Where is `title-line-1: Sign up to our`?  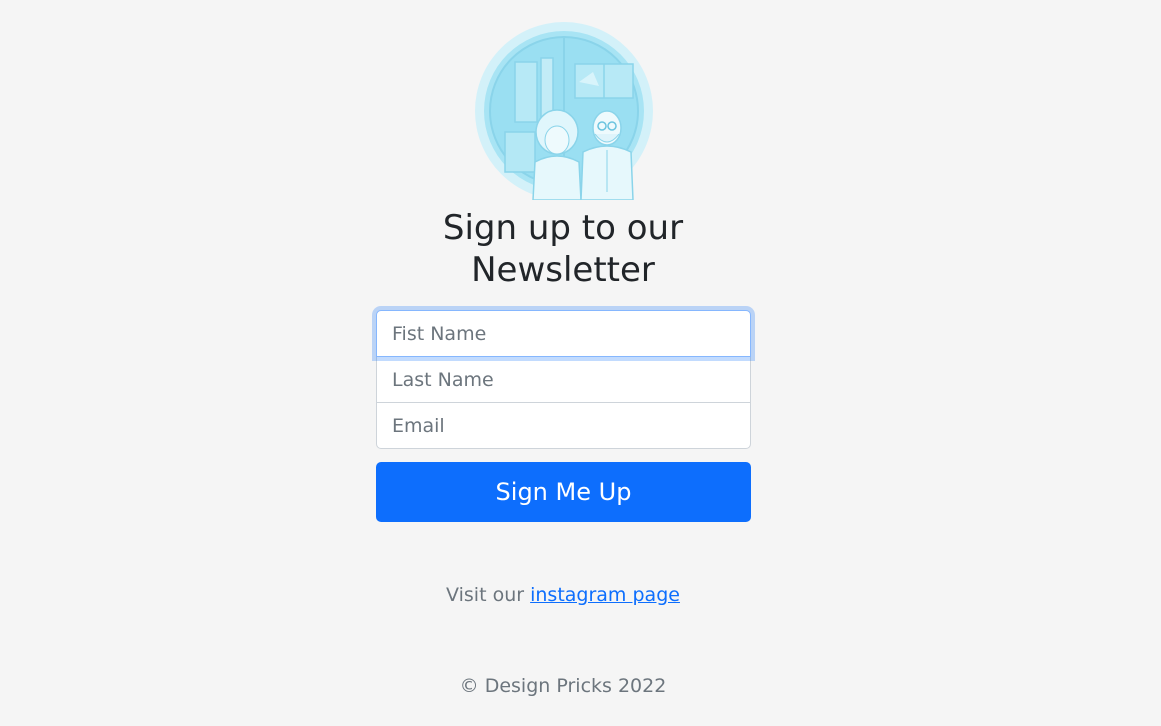 title-line-1: Sign up to our is located at coordinates (563, 228).